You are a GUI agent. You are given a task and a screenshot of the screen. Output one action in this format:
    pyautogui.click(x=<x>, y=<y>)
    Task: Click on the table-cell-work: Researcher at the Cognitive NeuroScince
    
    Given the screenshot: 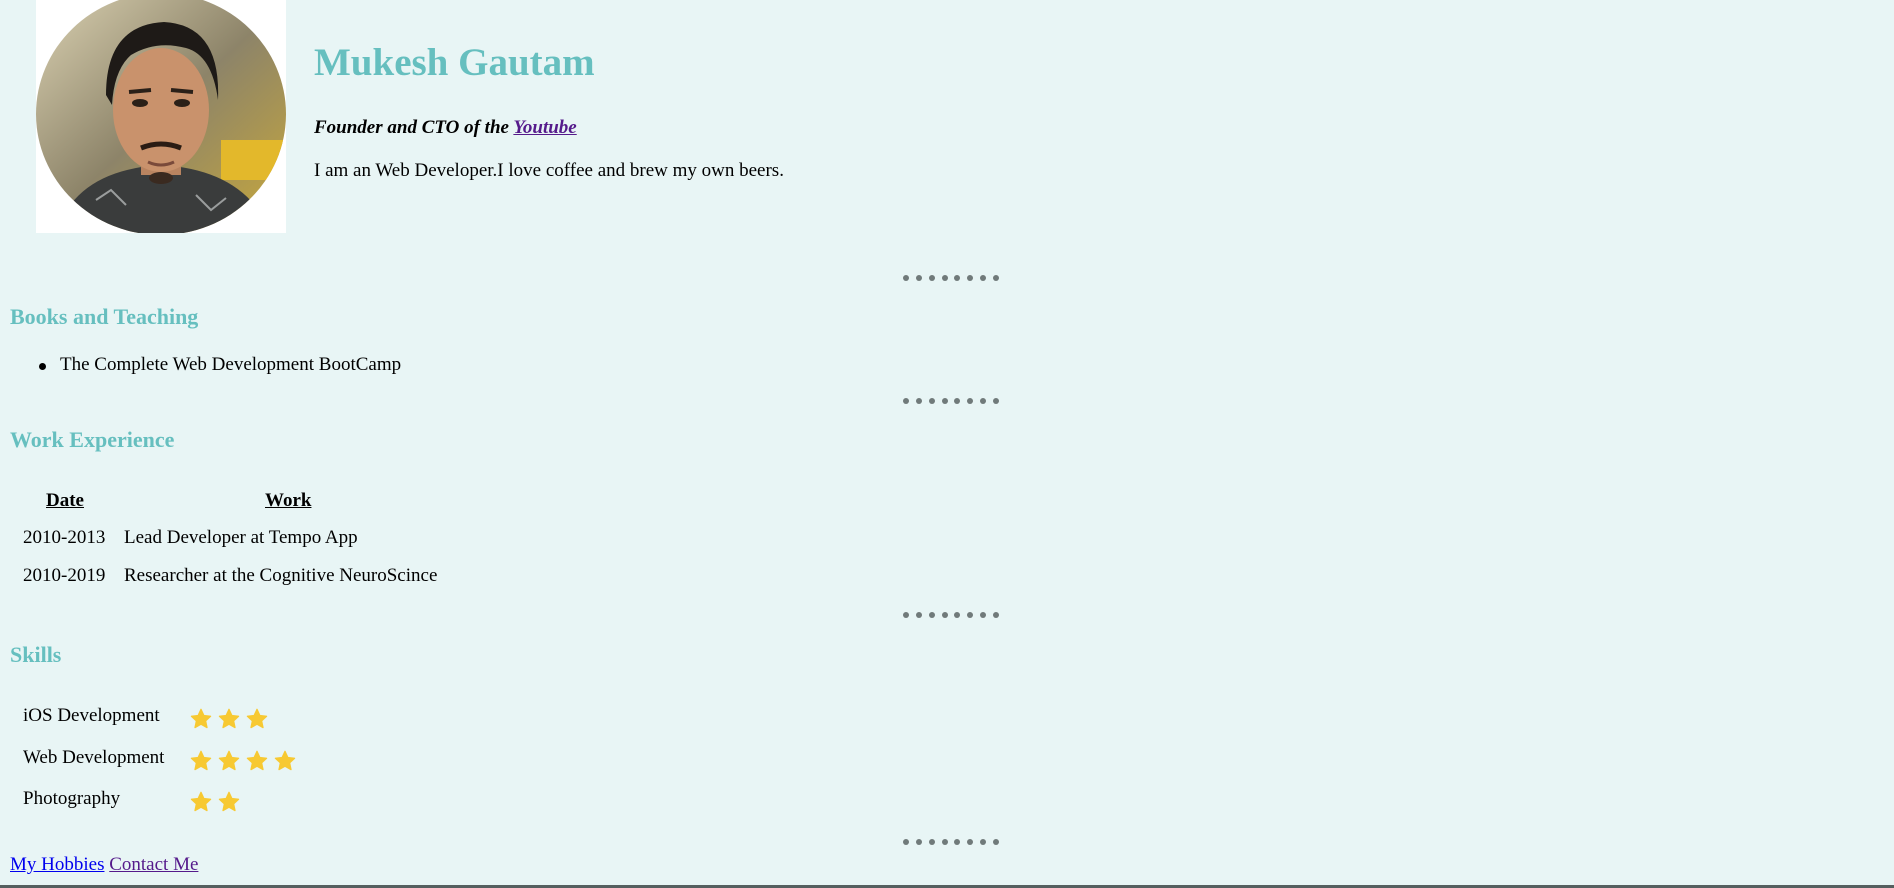 What is the action you would take?
    pyautogui.click(x=281, y=575)
    